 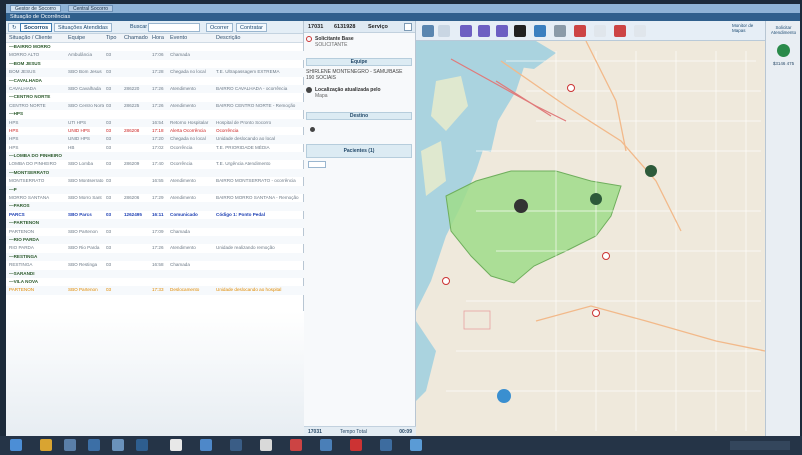 I want to click on table-group-row: —LOMBA DO PINHEIRO, so click(x=155, y=156).